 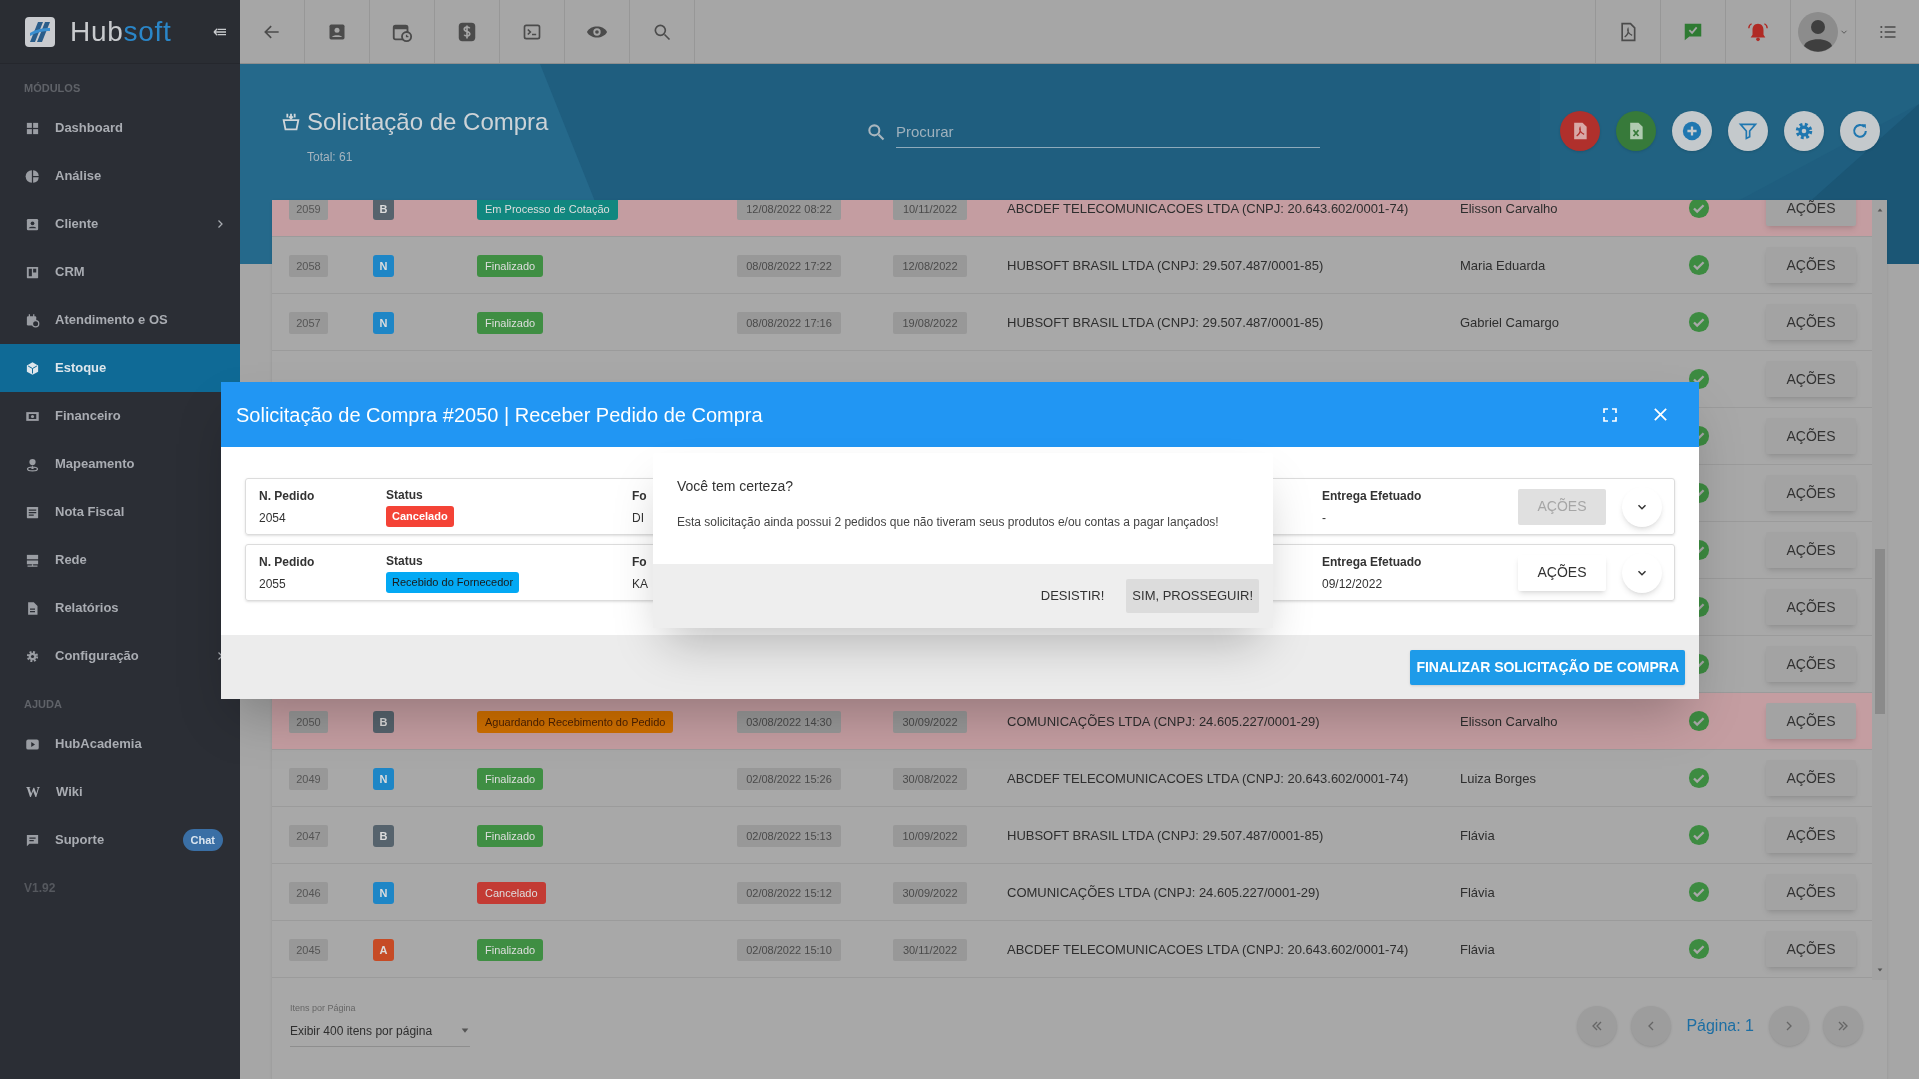 What do you see at coordinates (930, 836) in the screenshot?
I see `date-badge: 10/09/2022` at bounding box center [930, 836].